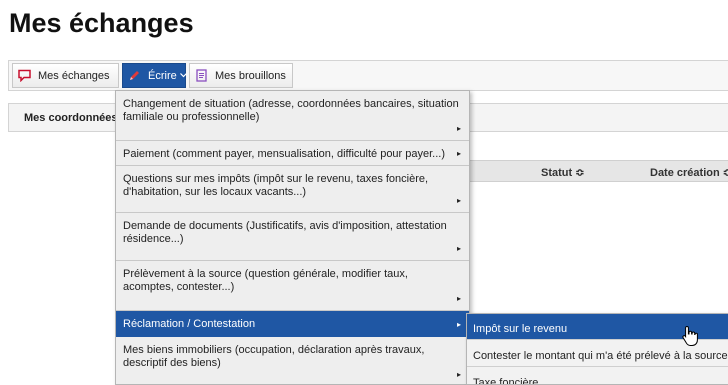 Image resolution: width=728 pixels, height=385 pixels. Describe the element at coordinates (368, 75) in the screenshot. I see `toolbar: Mes échanges Écrire Mes brouillons` at that location.